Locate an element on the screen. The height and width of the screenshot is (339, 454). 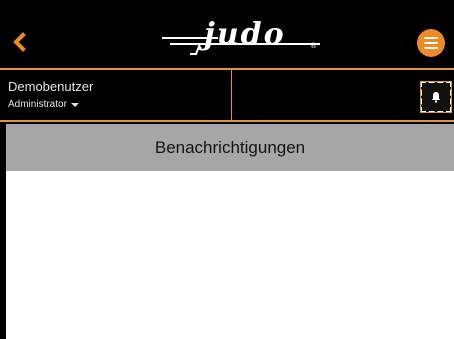
svg-text: judo is located at coordinates (242, 36).